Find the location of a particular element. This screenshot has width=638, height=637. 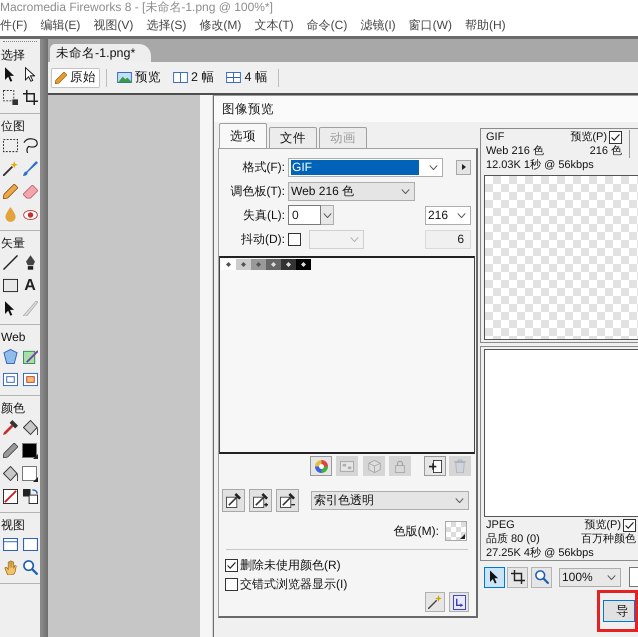

menu-item: 视图(V) is located at coordinates (113, 25).